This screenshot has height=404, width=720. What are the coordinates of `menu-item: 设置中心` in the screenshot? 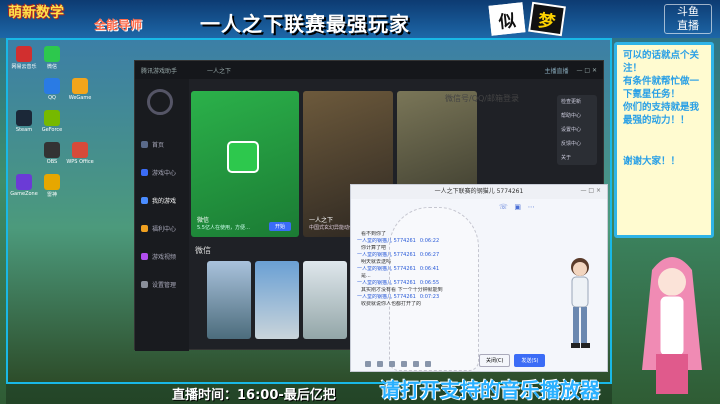 It's located at (577, 130).